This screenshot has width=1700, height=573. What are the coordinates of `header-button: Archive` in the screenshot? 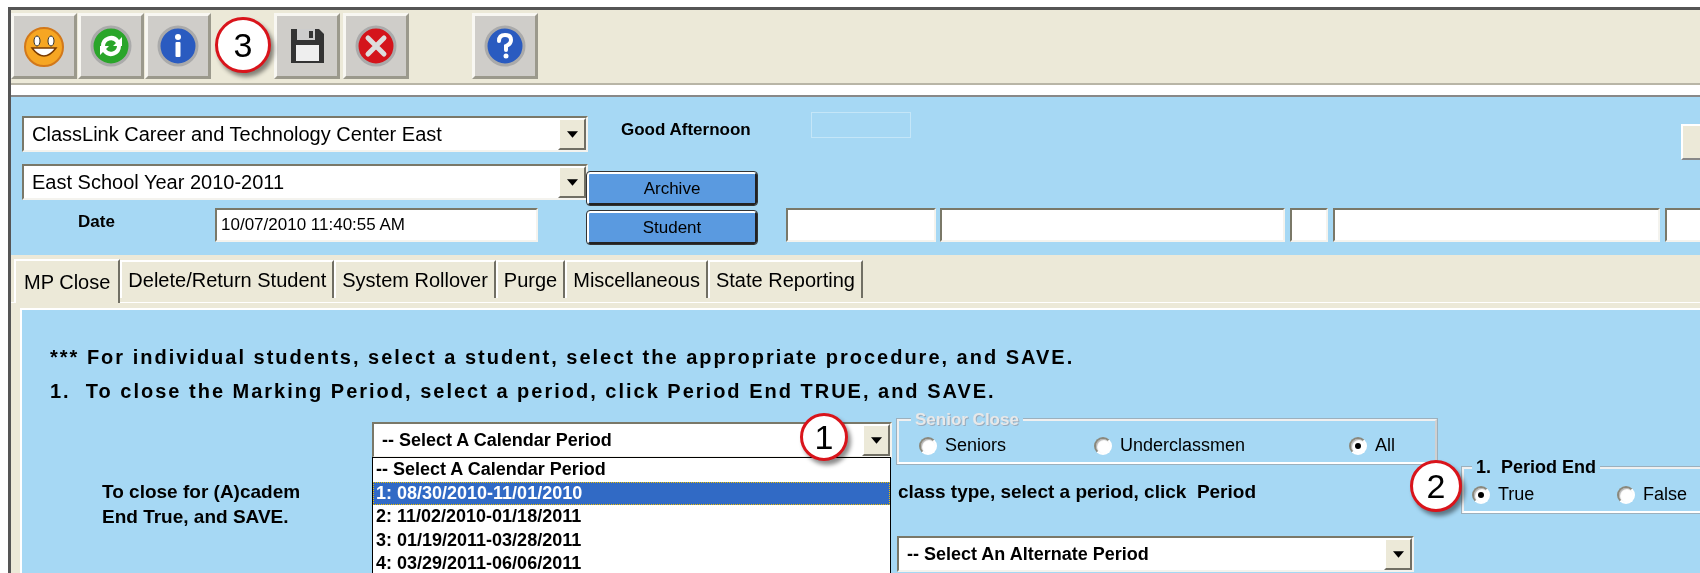 It's located at (672, 188).